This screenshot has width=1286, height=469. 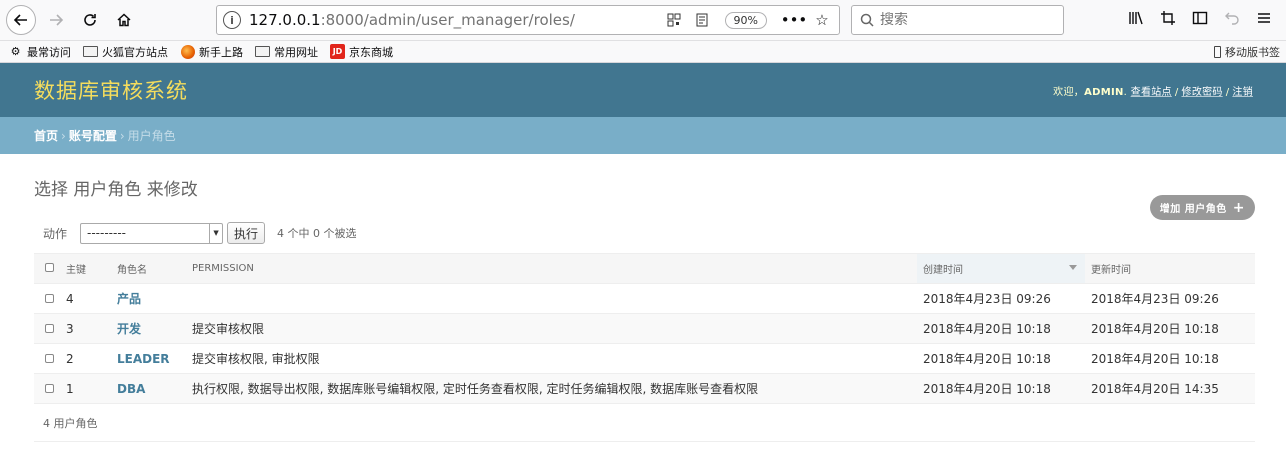 I want to click on table-row: 4 产品 2018年4月23日 09:26 2018年4月23日 09:26, so click(x=644, y=298).